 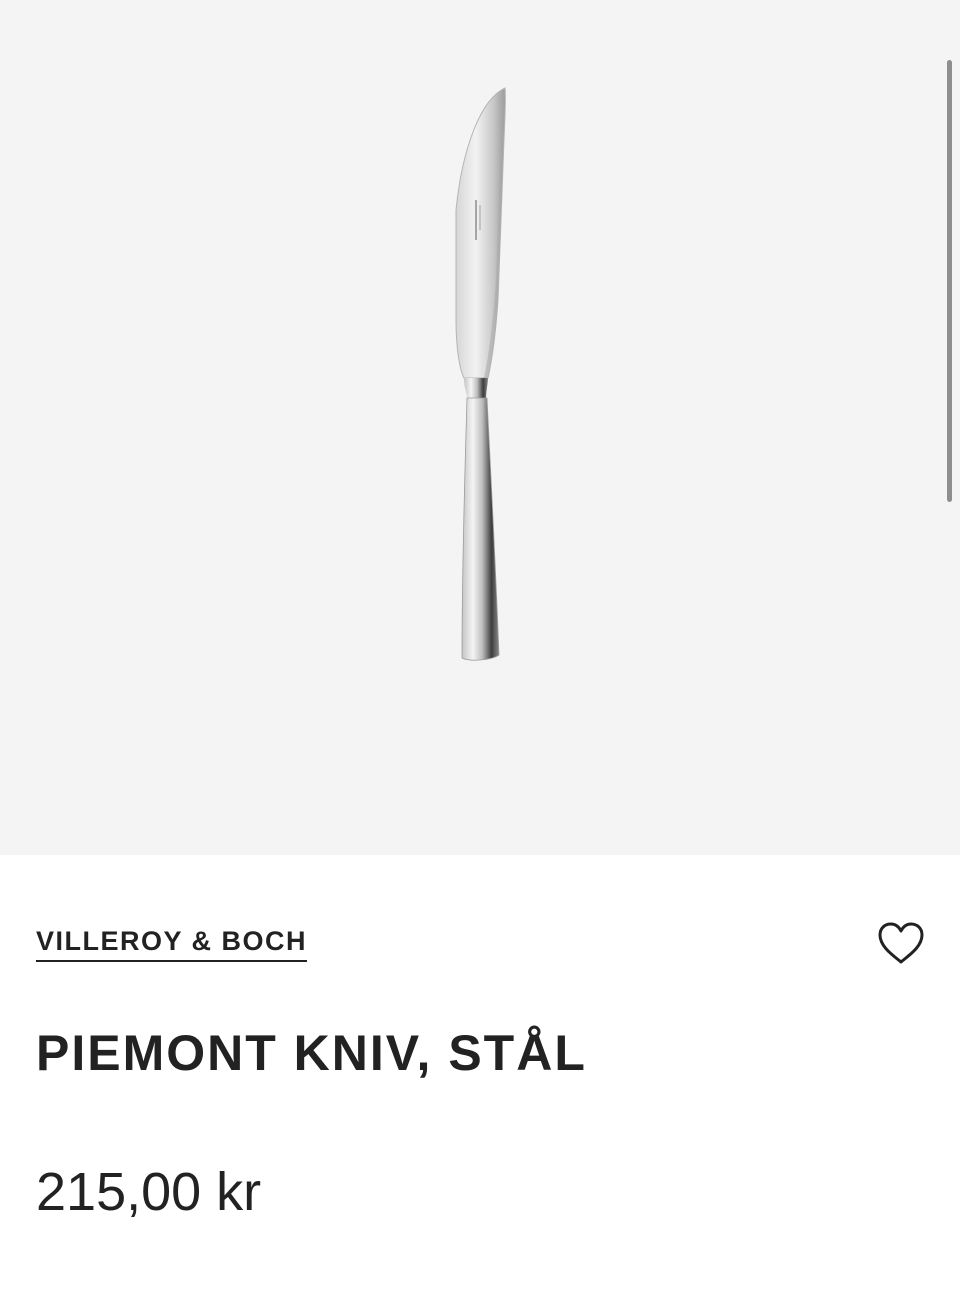 I want to click on heart-icon, so click(x=901, y=943).